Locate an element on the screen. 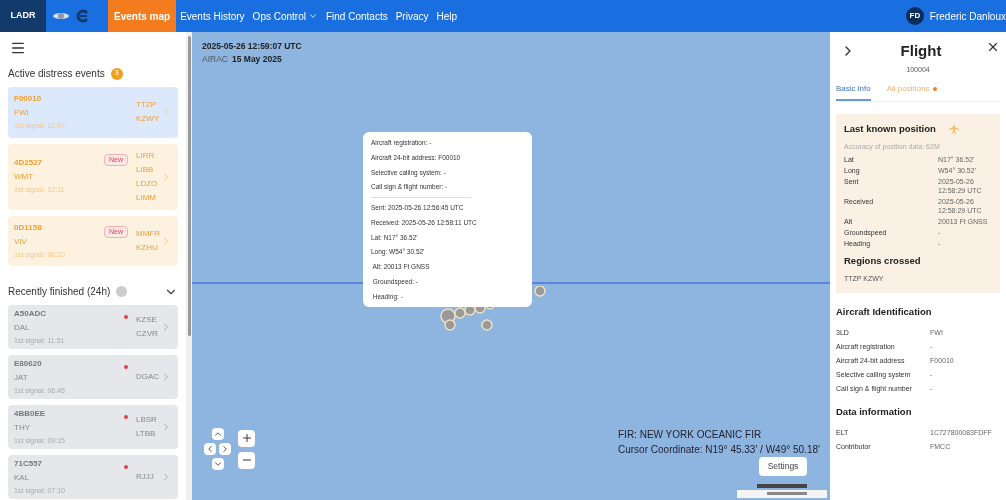 This screenshot has width=1006, height=500. event-id: 0D1158 is located at coordinates (28, 227).